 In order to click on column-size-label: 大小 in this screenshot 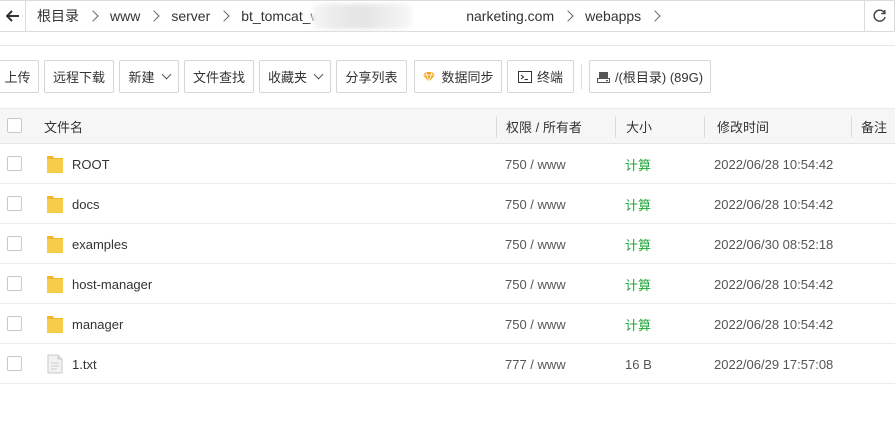, I will do `click(639, 127)`.